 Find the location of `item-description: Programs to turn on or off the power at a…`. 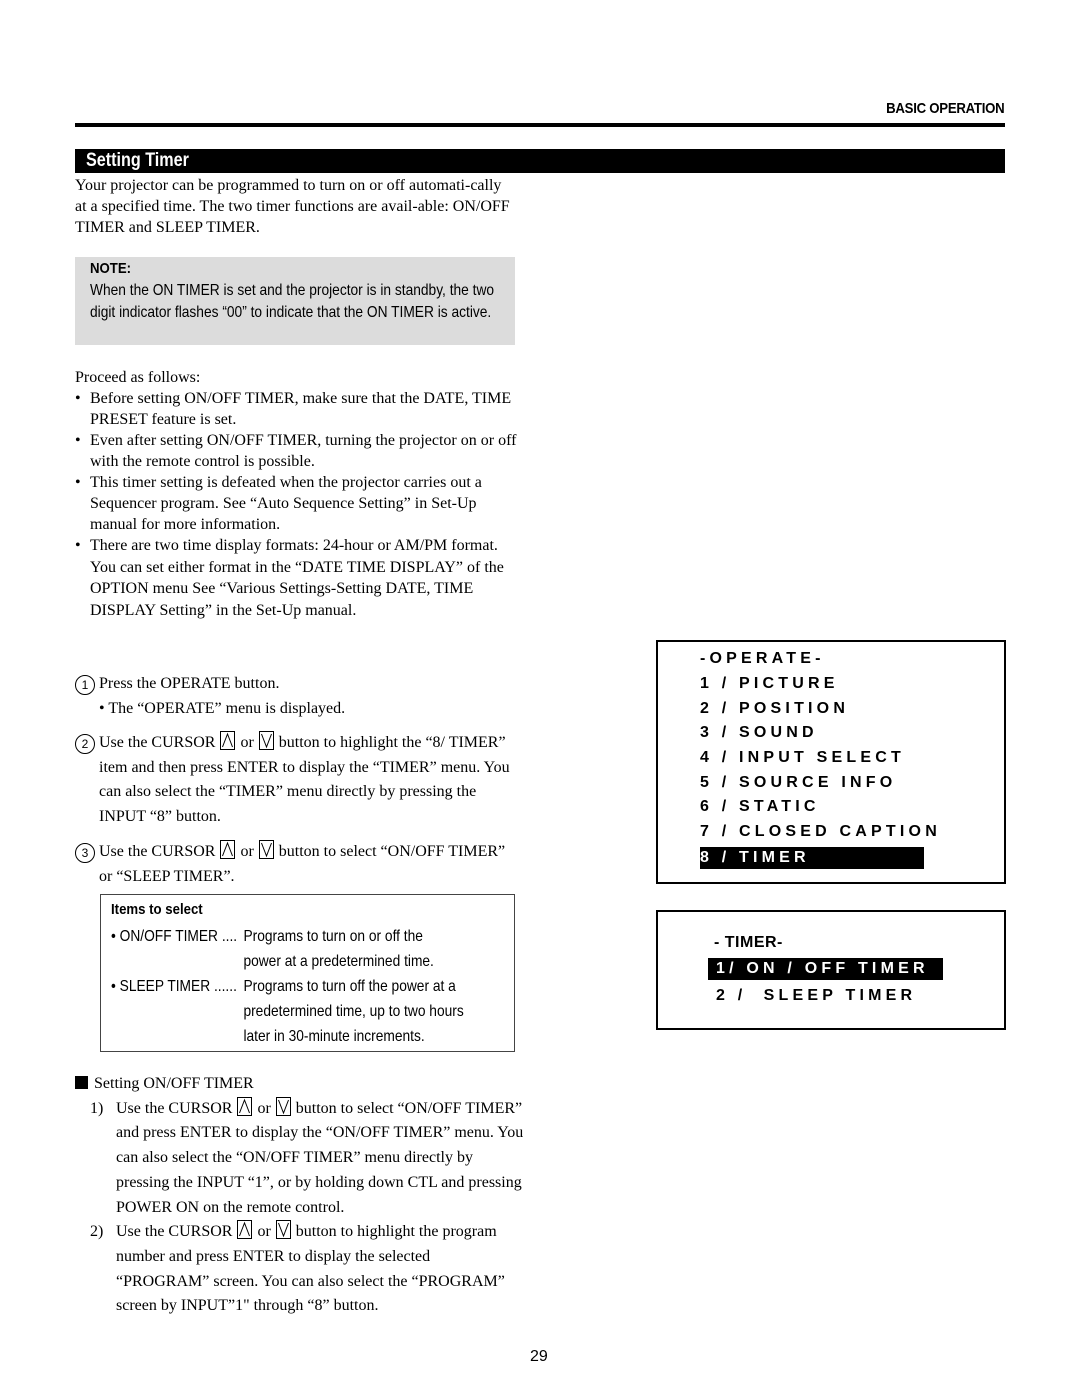

item-description: Programs to turn on or off the power at a… is located at coordinates (338, 949).